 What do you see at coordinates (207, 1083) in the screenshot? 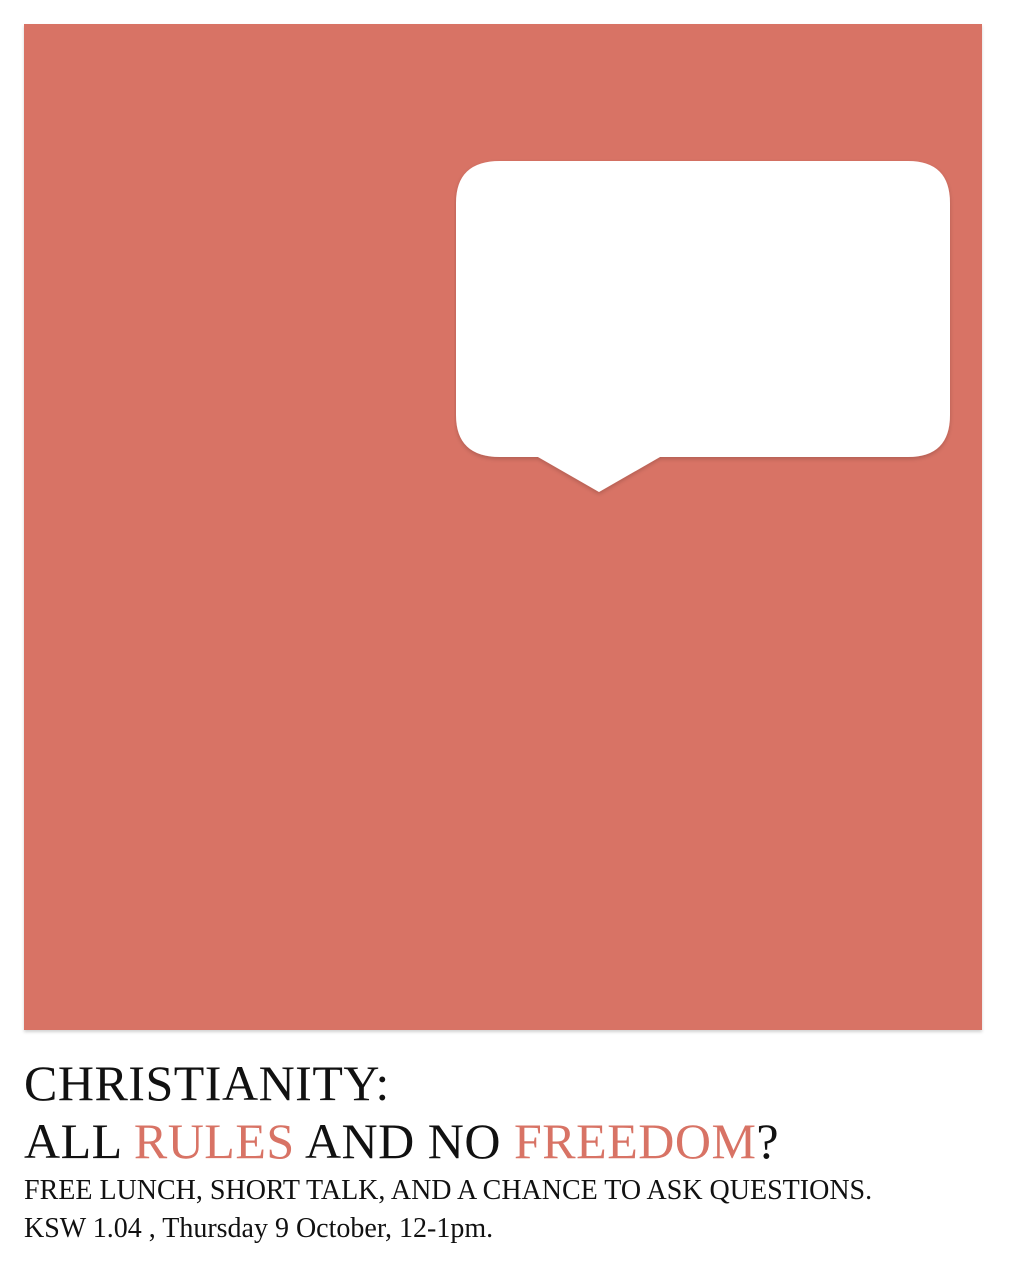
I see `headline-title: CHRISTIANITY:` at bounding box center [207, 1083].